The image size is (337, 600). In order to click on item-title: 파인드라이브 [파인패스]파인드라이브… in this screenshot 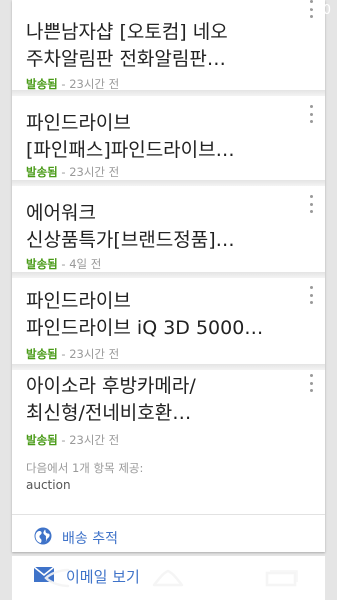, I will do `click(130, 136)`.